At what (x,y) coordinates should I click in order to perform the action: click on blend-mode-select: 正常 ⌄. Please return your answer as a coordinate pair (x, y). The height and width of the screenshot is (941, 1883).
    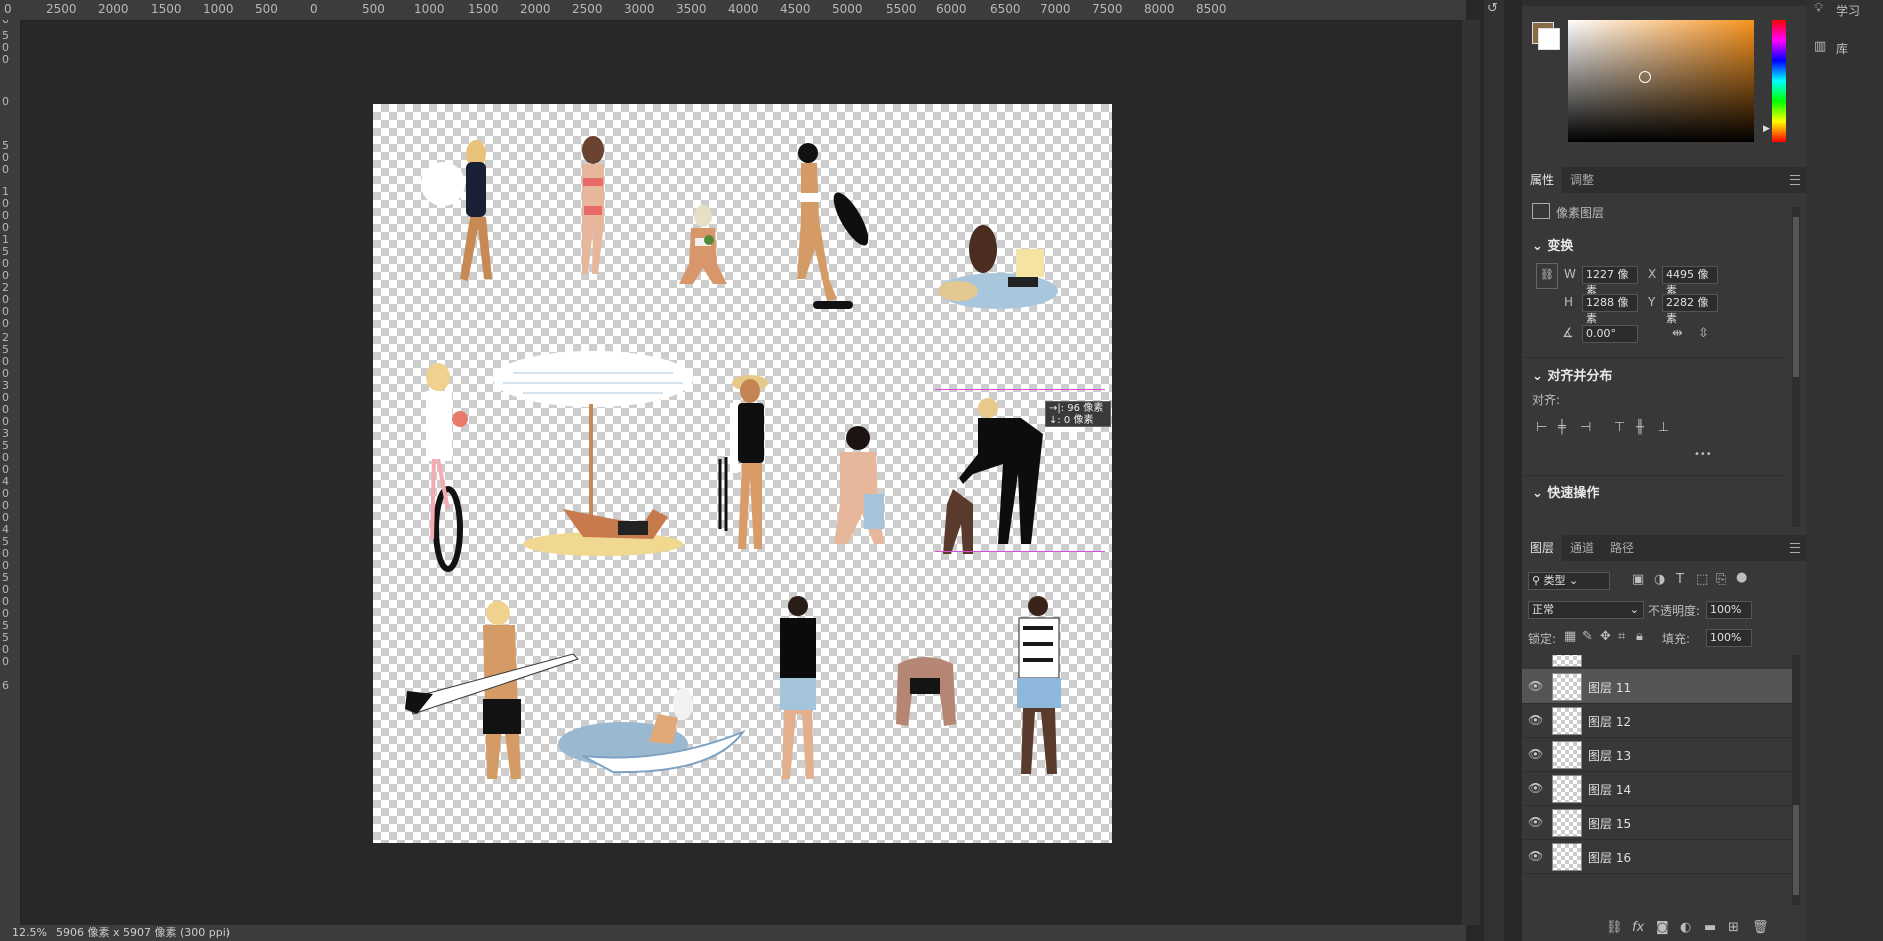
    Looking at the image, I should click on (1586, 610).